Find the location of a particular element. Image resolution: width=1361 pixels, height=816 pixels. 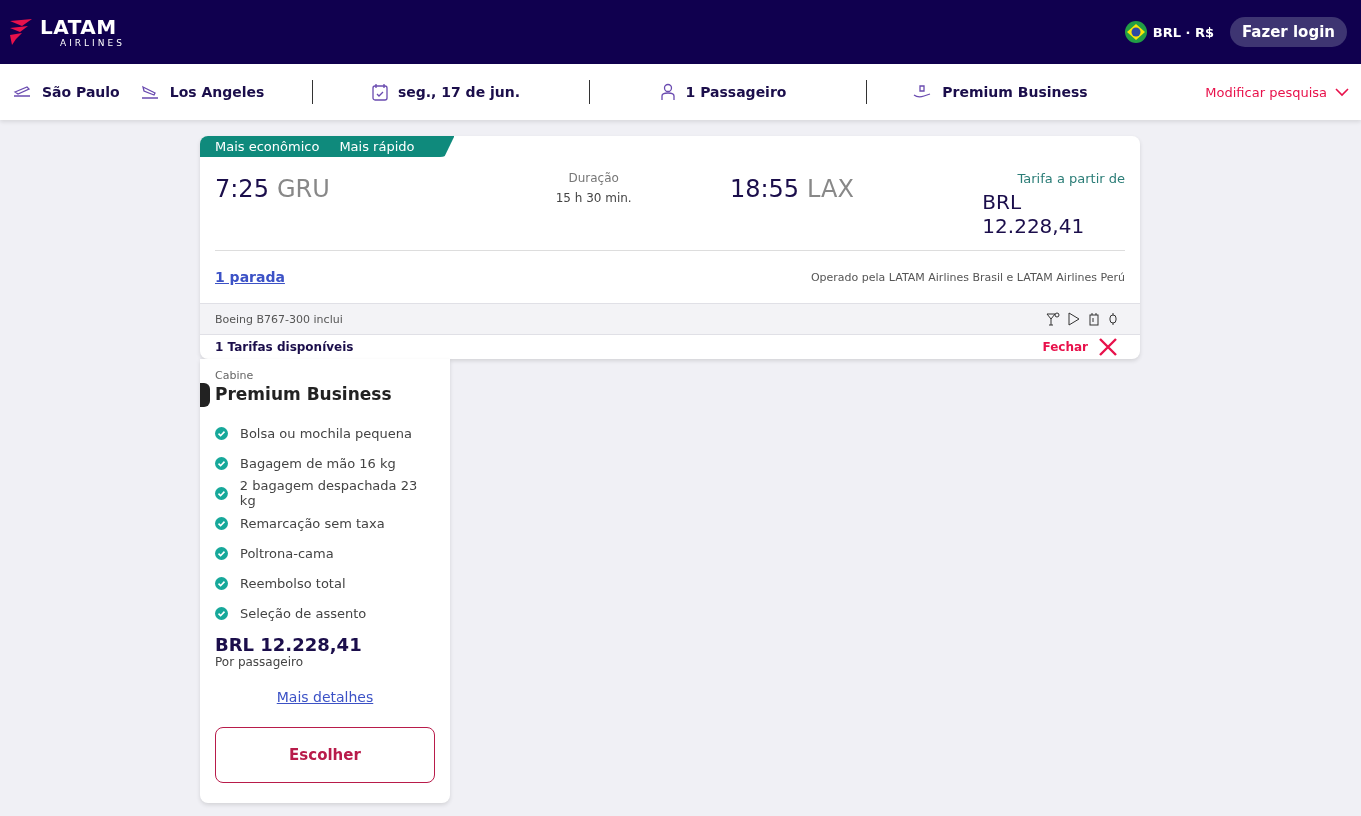

departure-airport: GRU is located at coordinates (303, 189).